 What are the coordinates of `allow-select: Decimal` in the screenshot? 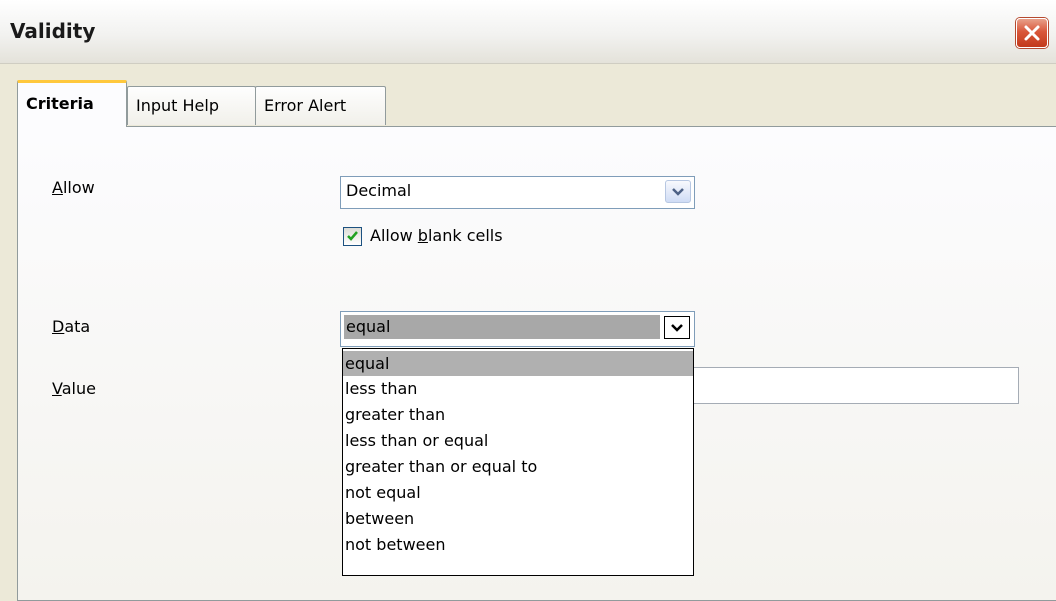 It's located at (517, 192).